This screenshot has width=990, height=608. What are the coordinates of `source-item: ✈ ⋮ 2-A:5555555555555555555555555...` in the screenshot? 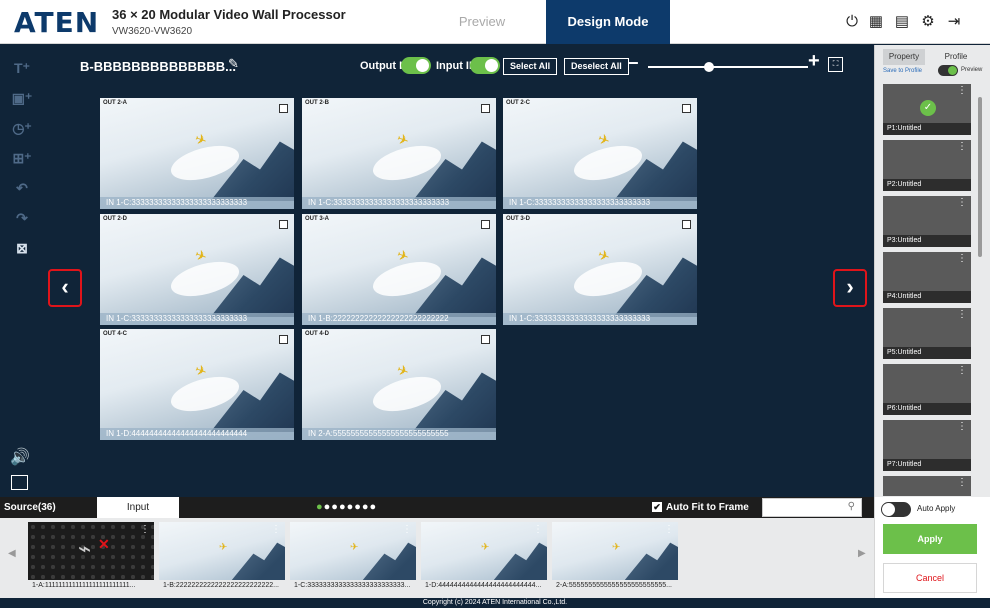 It's located at (615, 558).